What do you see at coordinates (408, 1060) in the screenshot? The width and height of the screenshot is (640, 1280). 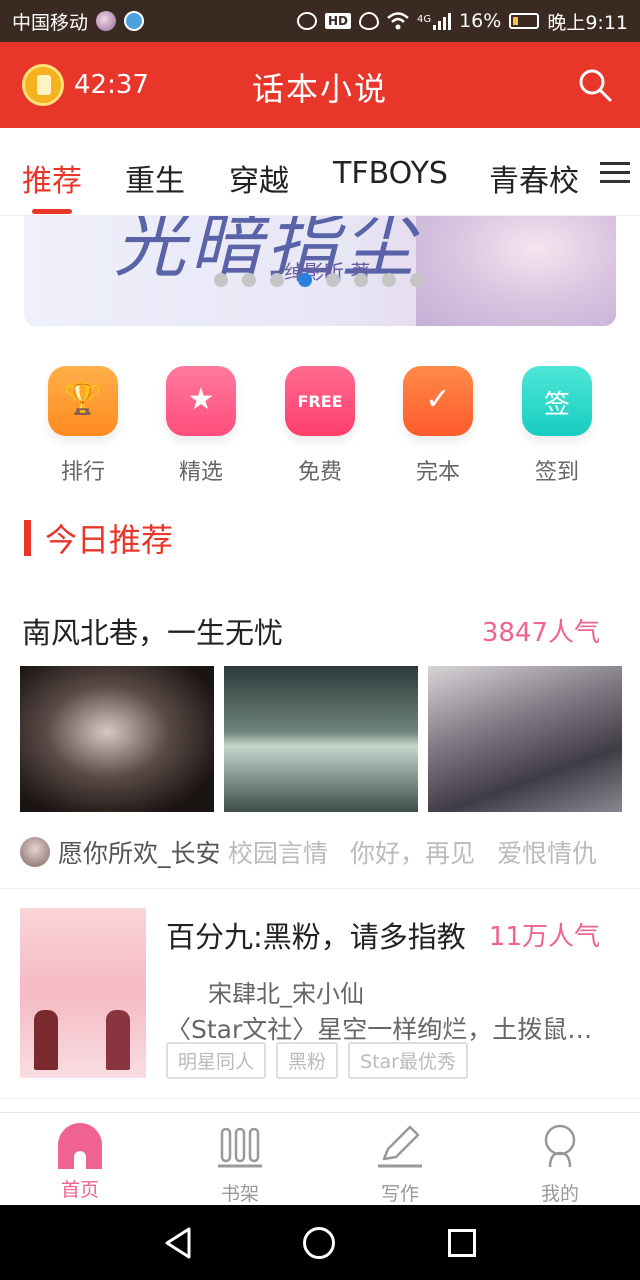 I see `book-tag: Star最优秀` at bounding box center [408, 1060].